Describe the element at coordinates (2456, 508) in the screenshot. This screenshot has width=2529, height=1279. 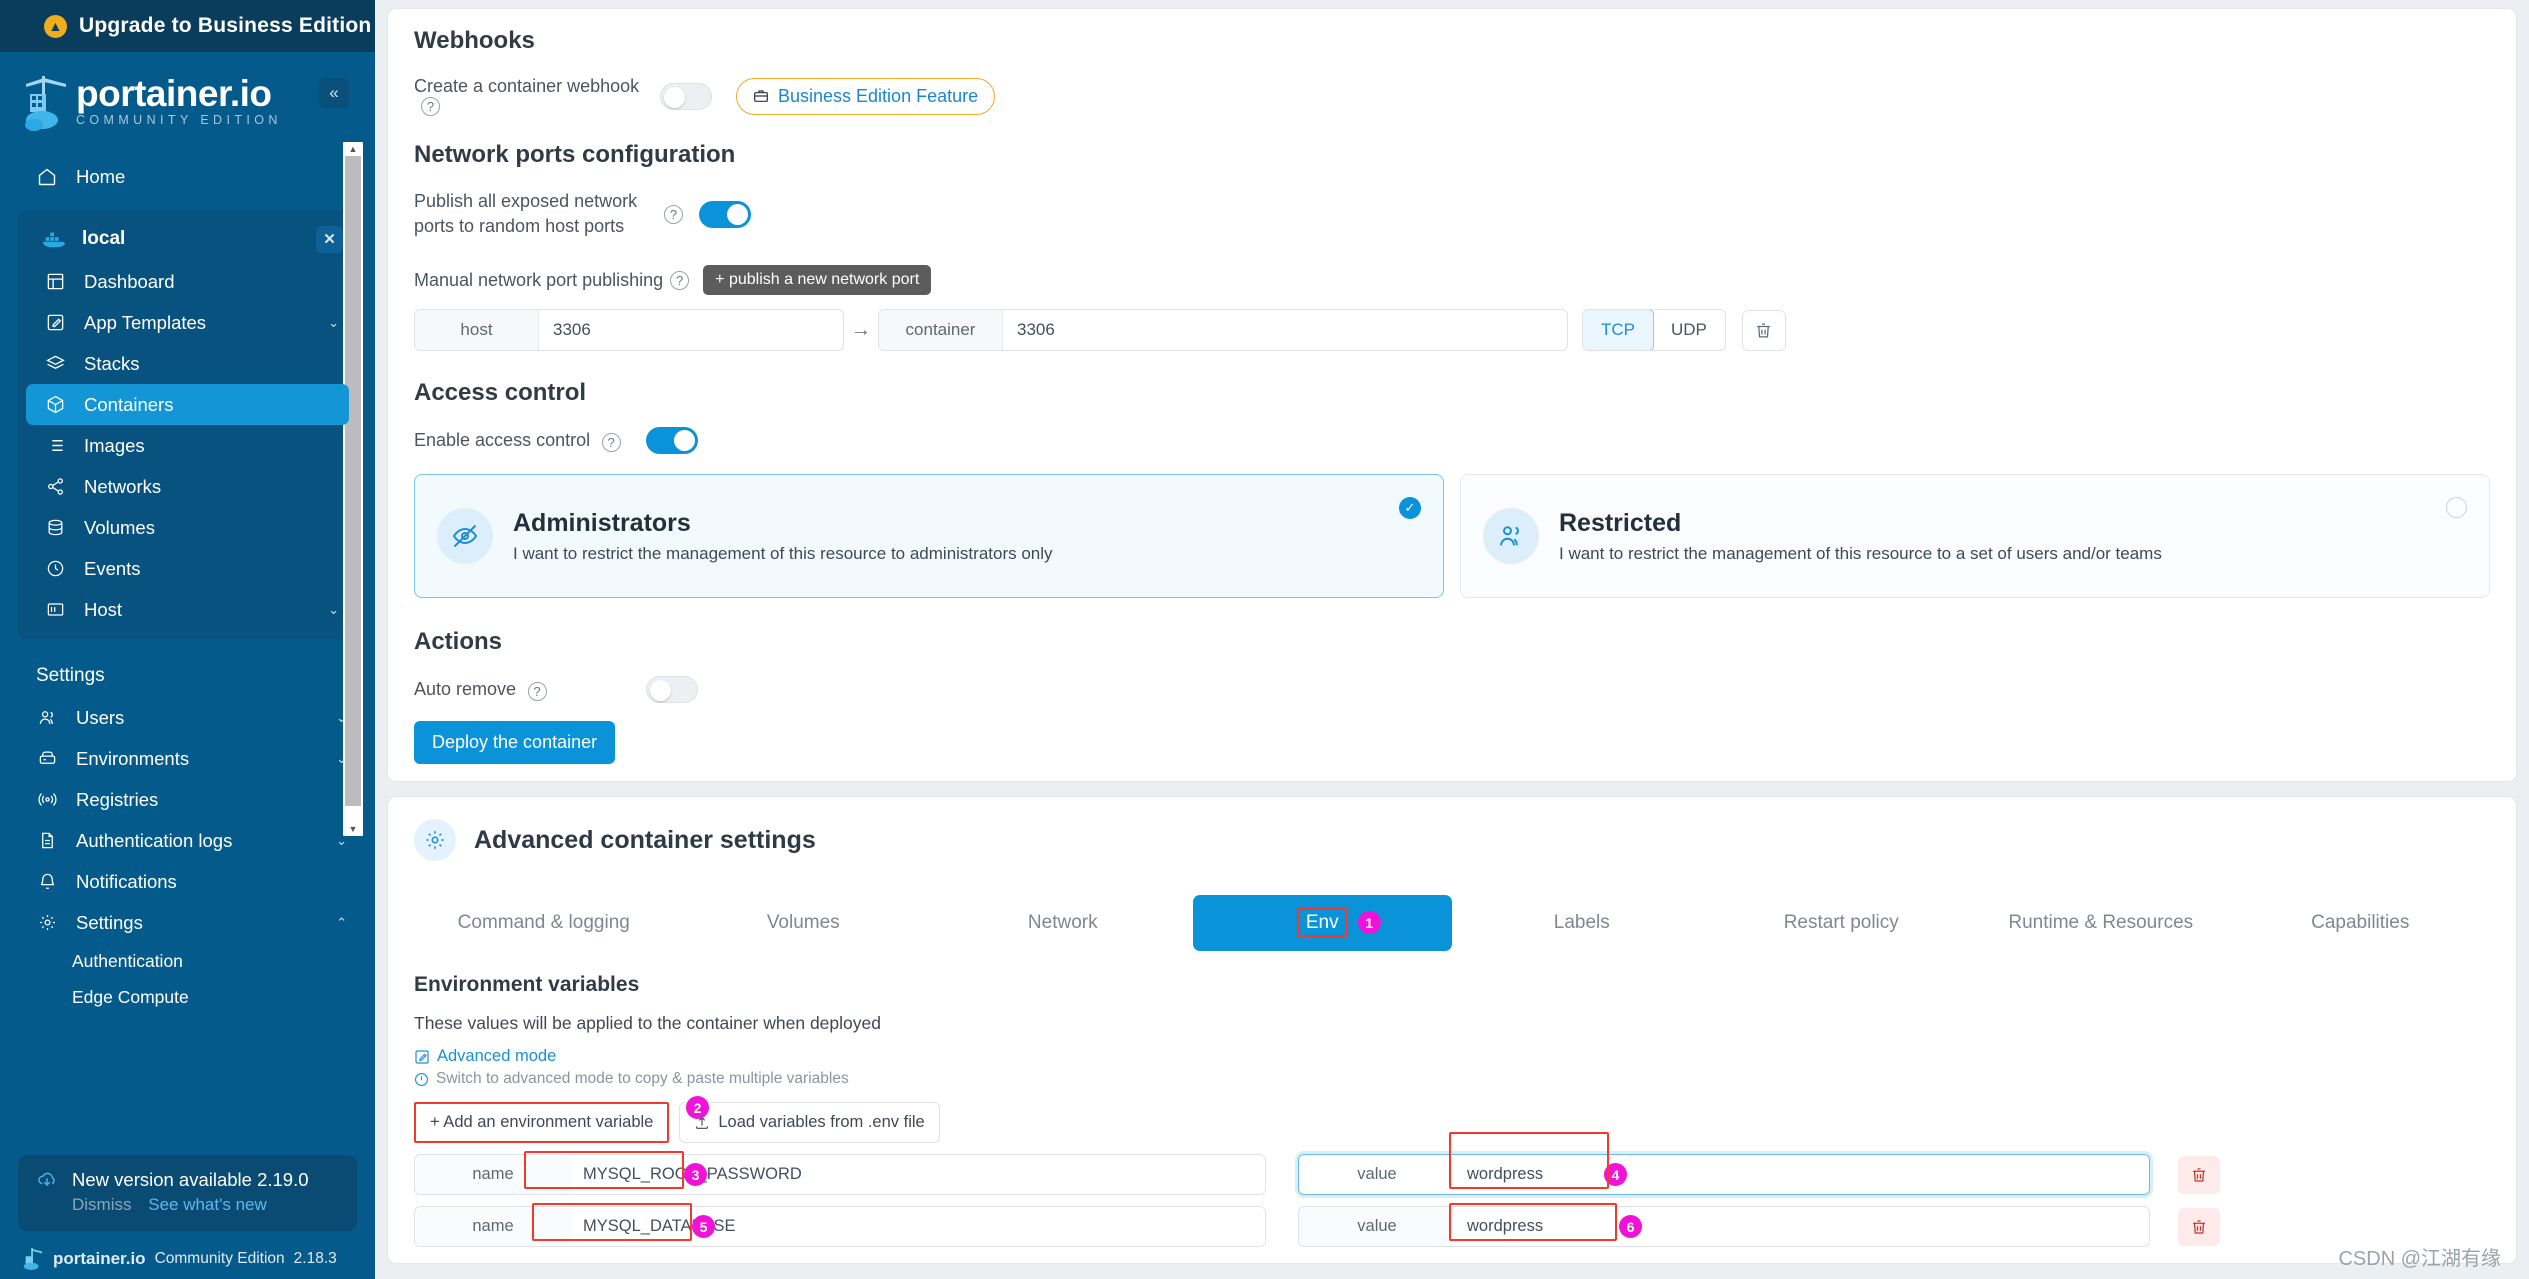
I see `access-option-radio` at that location.